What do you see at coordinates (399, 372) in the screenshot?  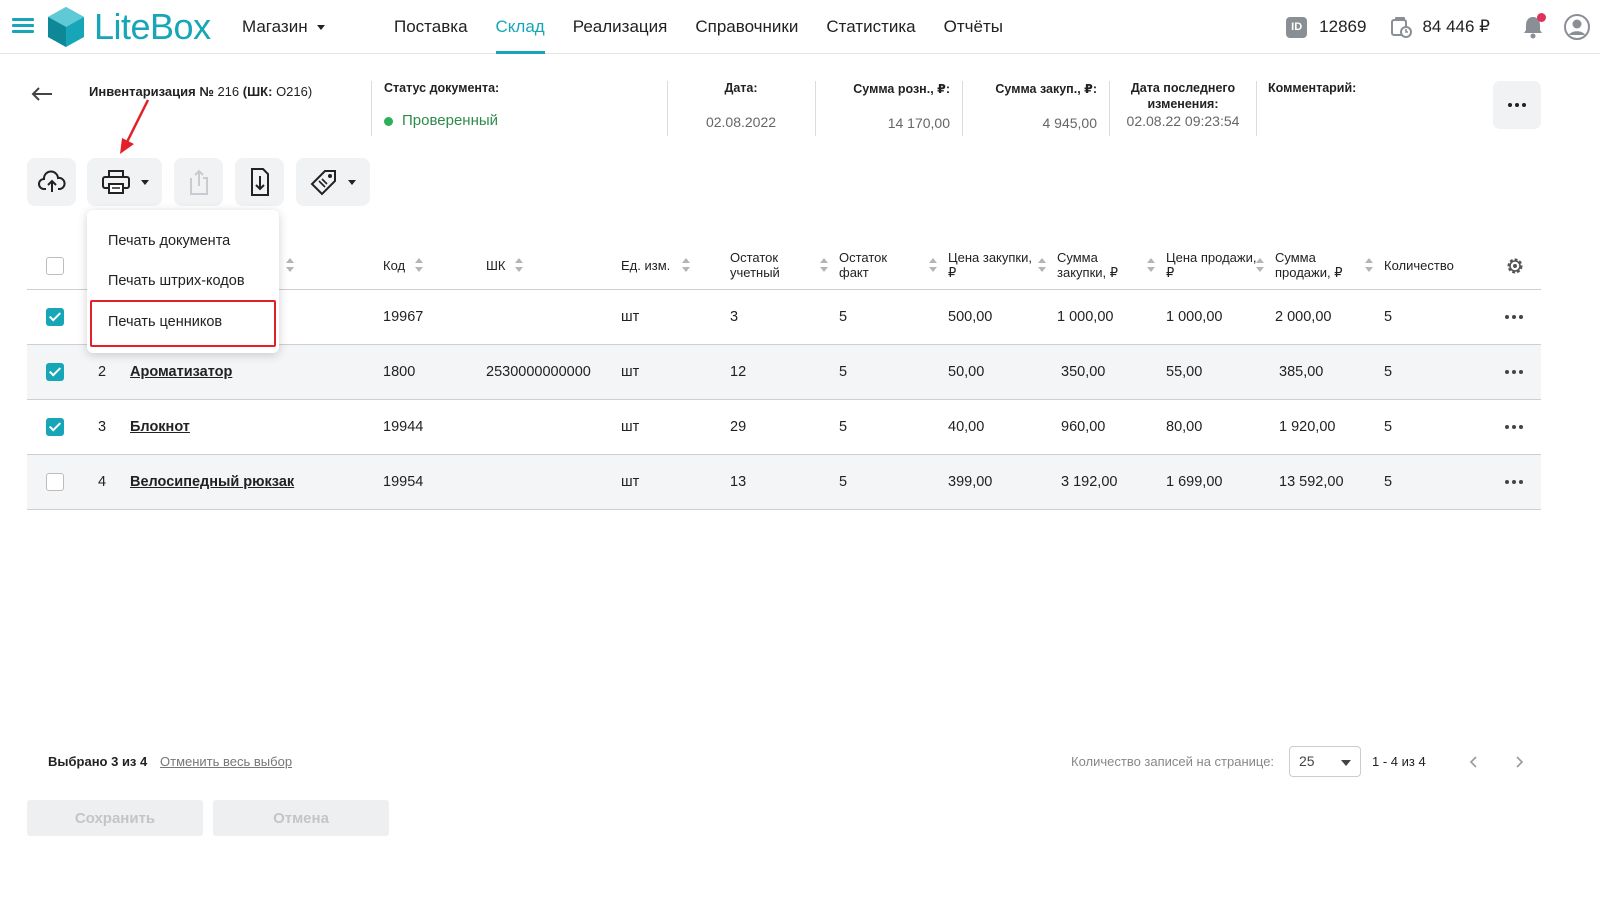 I see `cell-code: 1800` at bounding box center [399, 372].